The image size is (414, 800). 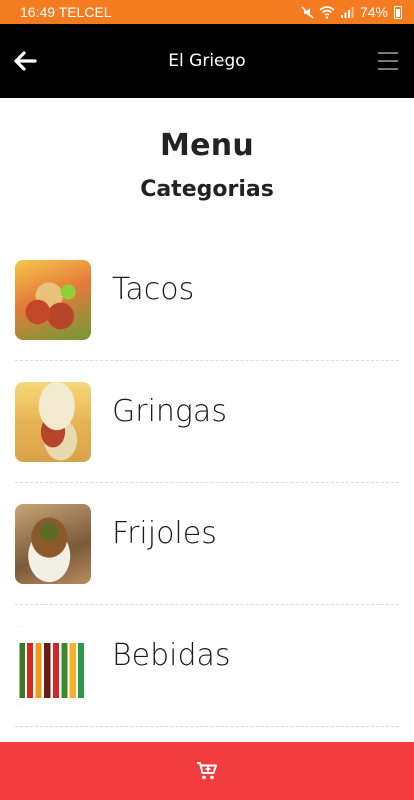 I want to click on status-right: 74%, so click(x=351, y=12).